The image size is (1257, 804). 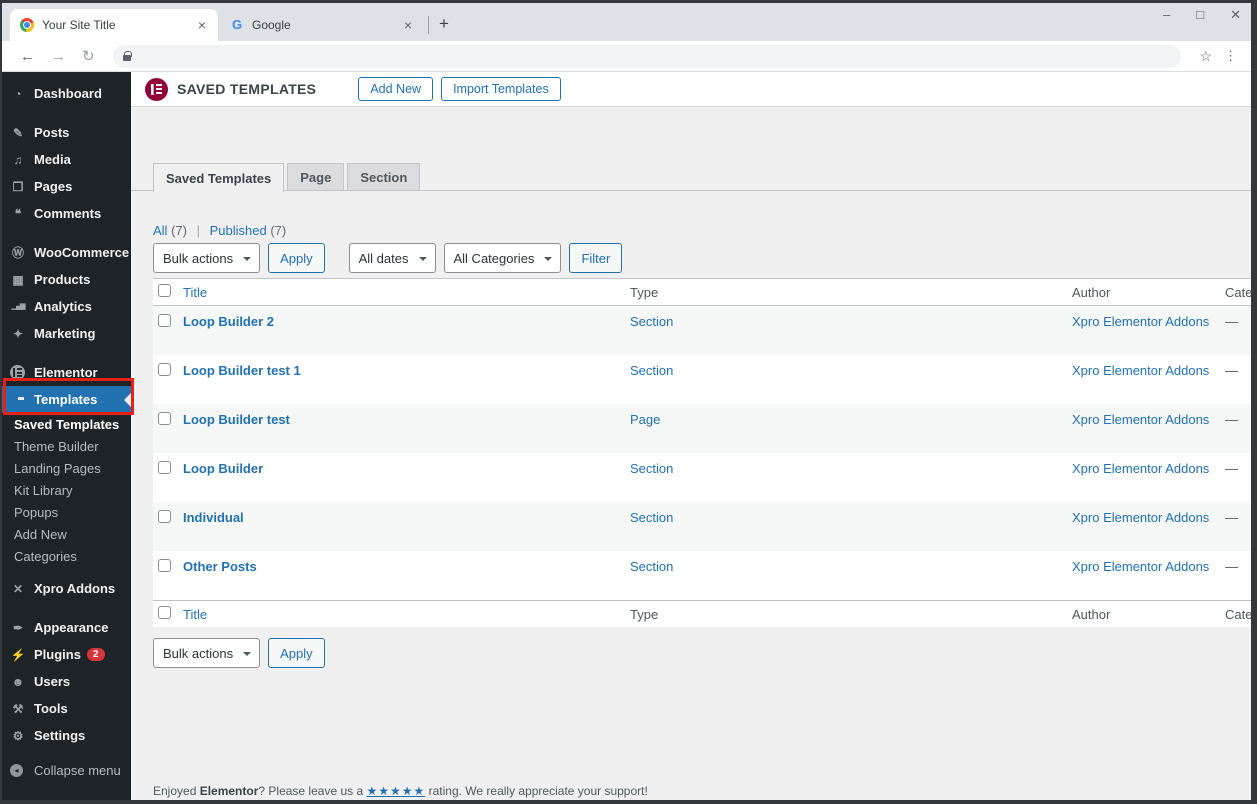 What do you see at coordinates (238, 230) in the screenshot?
I see `view-published-link: Published` at bounding box center [238, 230].